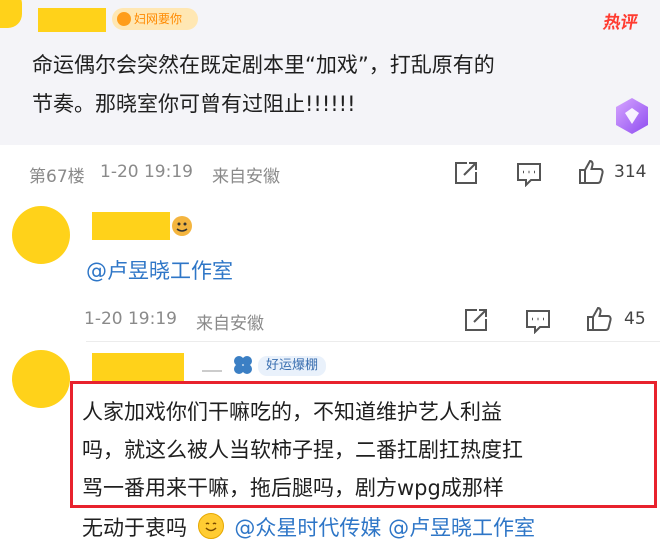 The image size is (660, 554). I want to click on sticker-icon, so click(182, 226).